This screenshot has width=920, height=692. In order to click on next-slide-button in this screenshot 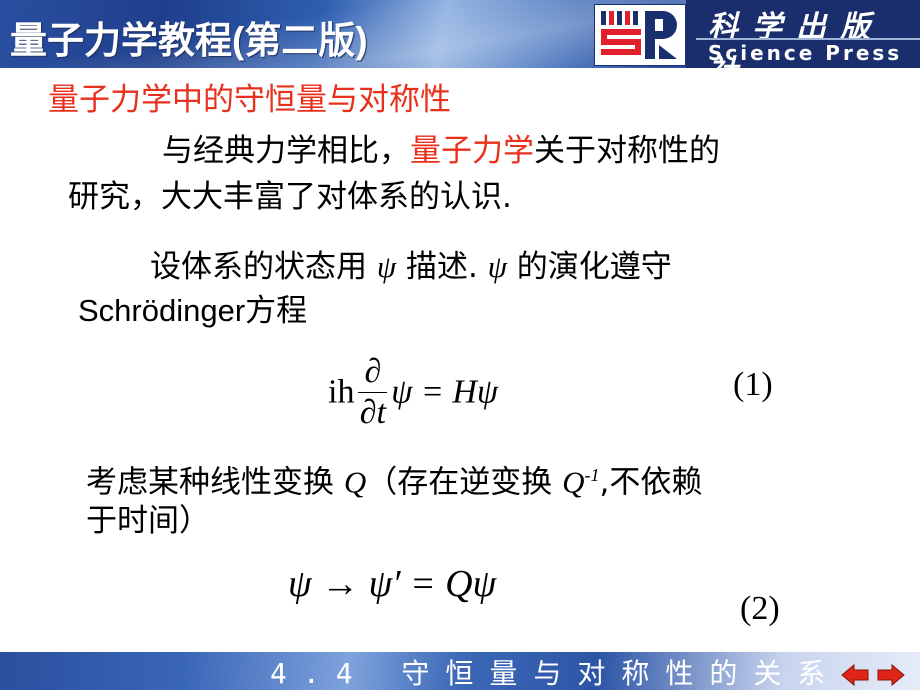, I will do `click(891, 675)`.